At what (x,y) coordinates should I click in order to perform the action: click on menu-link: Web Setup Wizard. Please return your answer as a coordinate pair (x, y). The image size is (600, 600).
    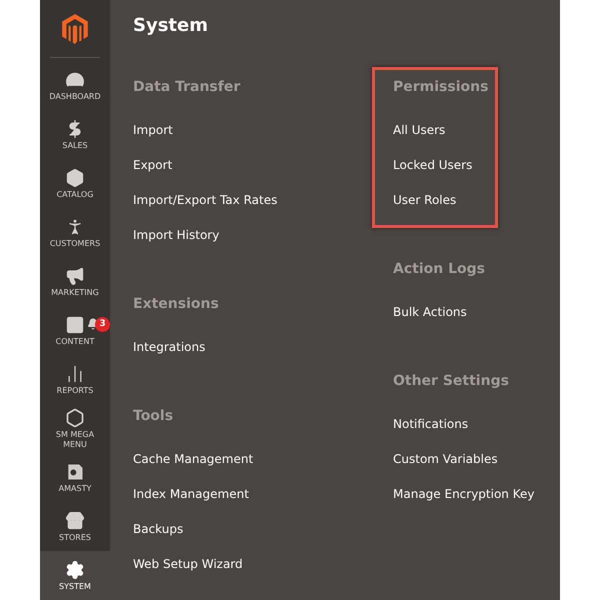
    Looking at the image, I should click on (188, 563).